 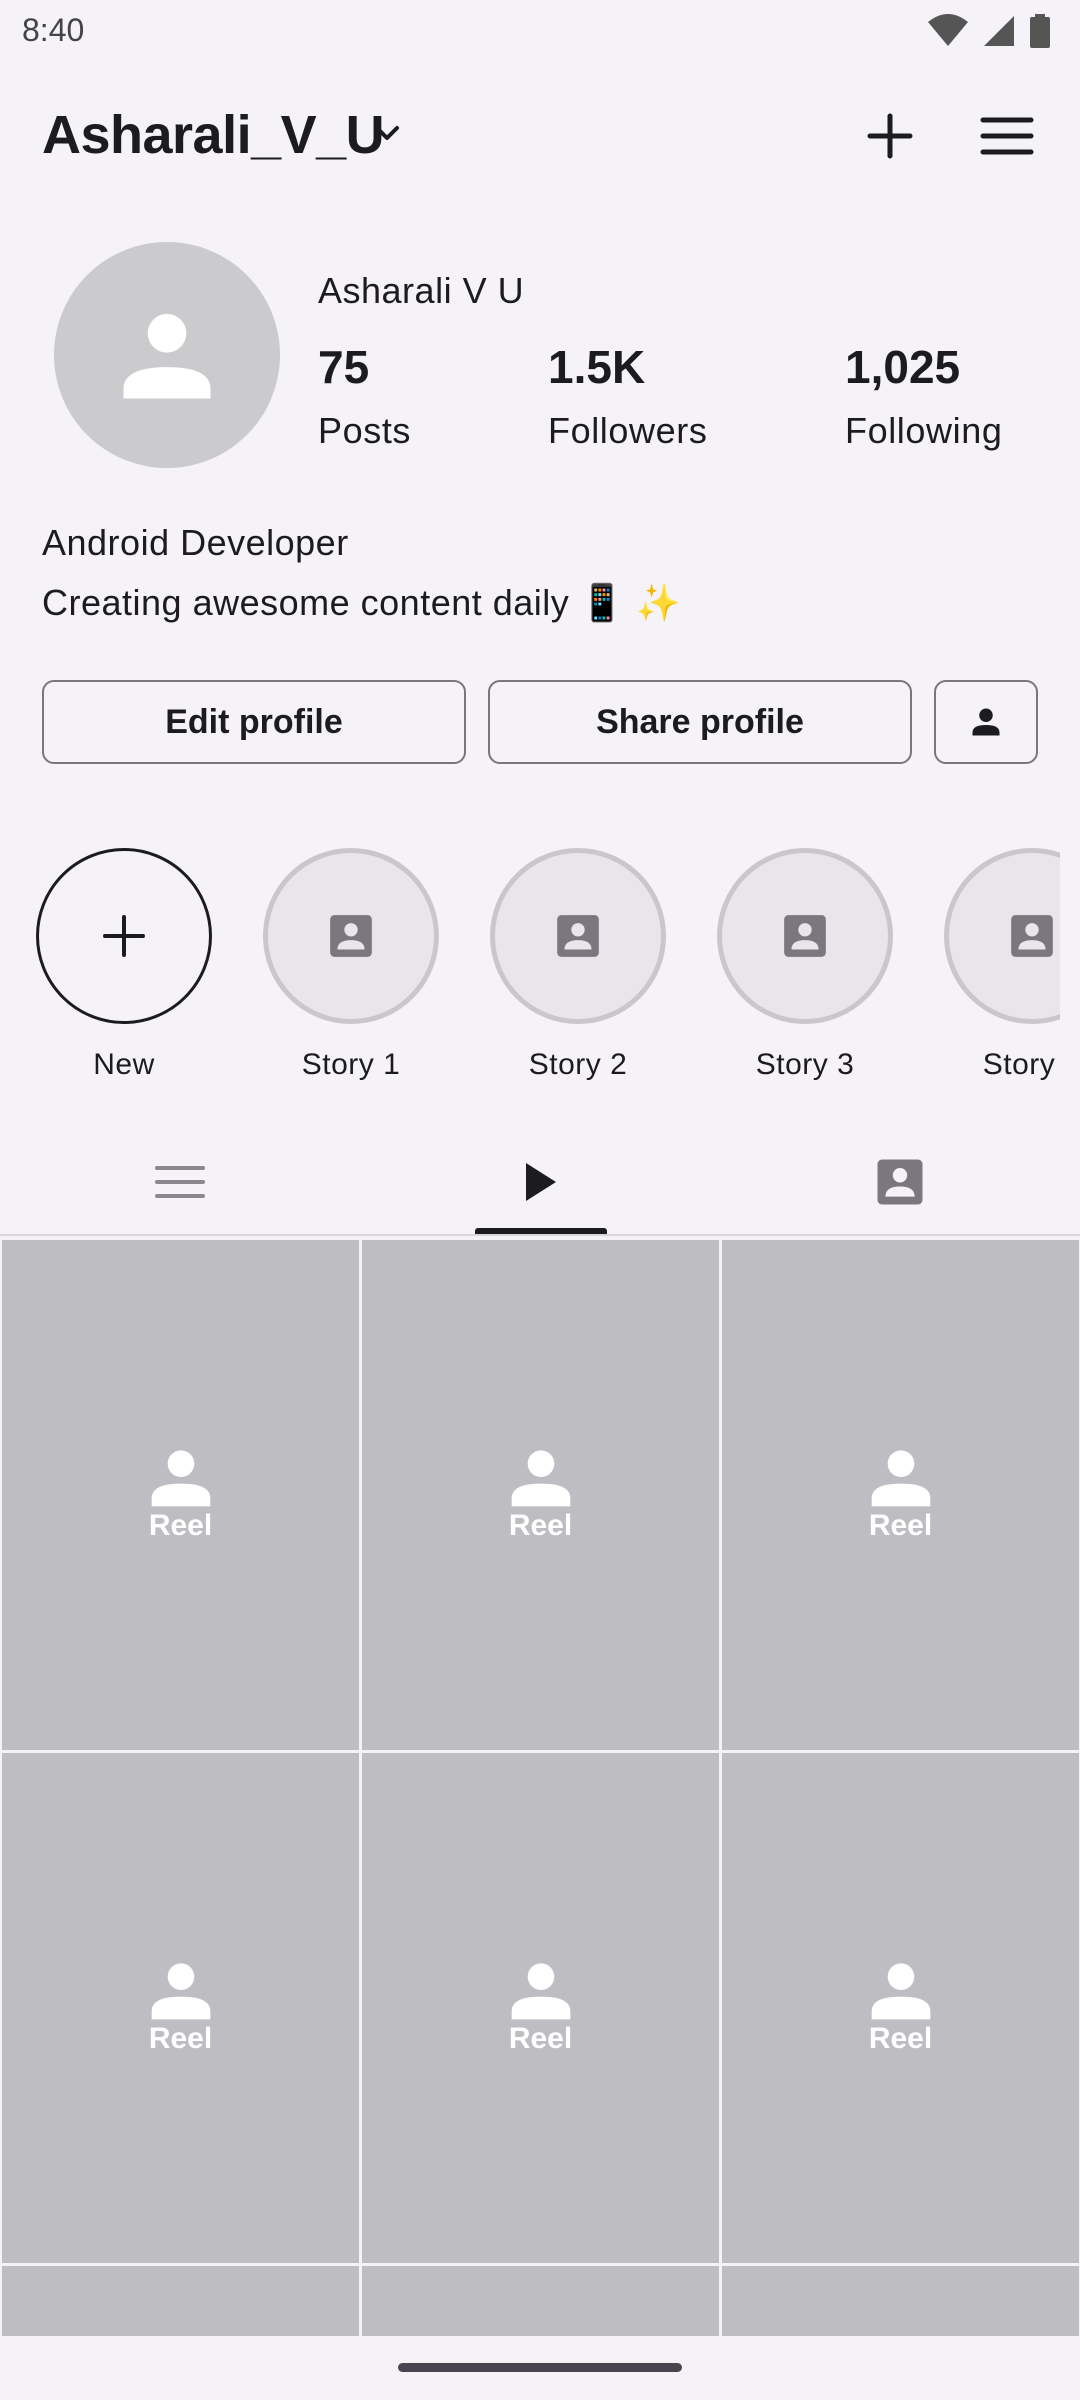 What do you see at coordinates (124, 1064) in the screenshot?
I see `story-label: New` at bounding box center [124, 1064].